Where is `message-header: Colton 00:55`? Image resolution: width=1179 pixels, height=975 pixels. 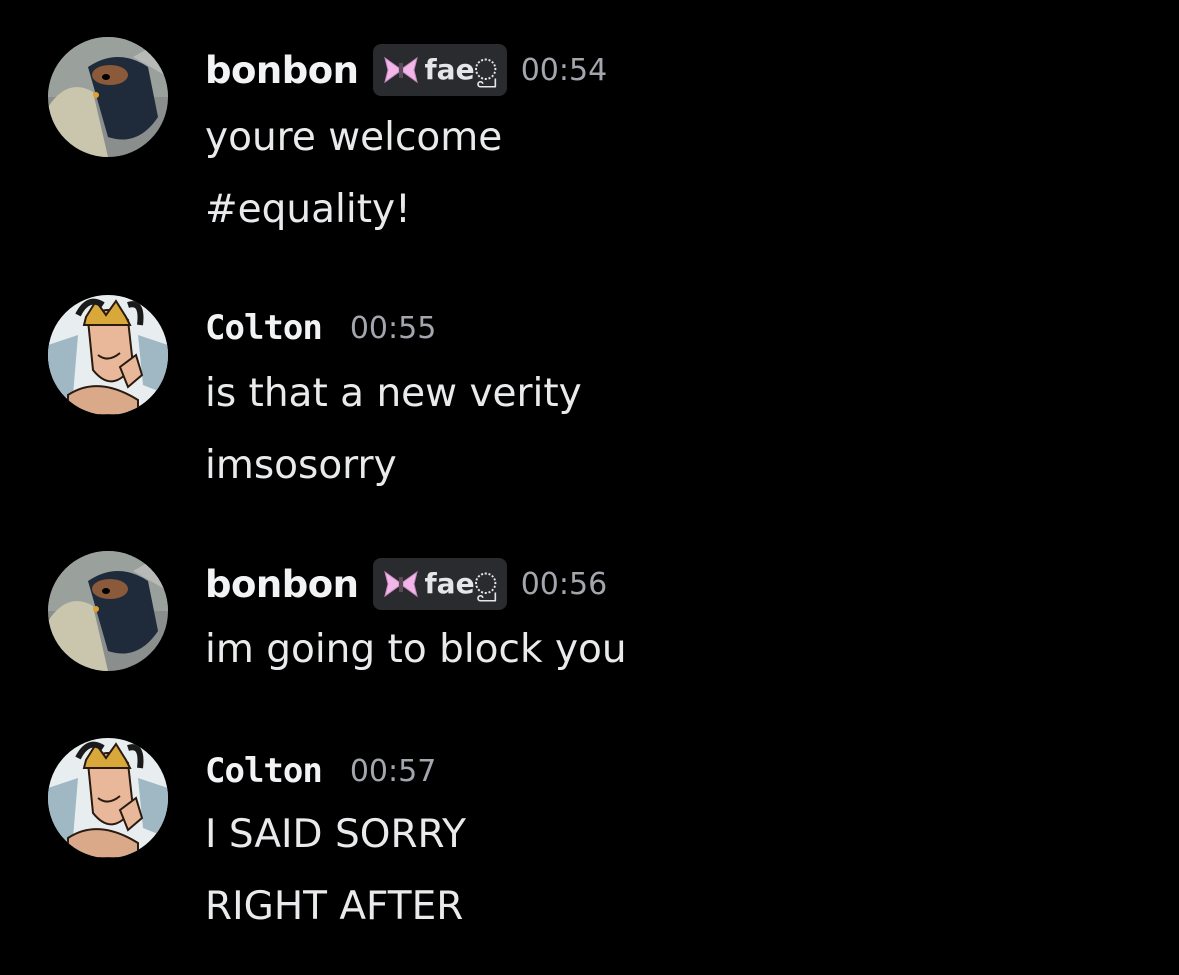
message-header: Colton 00:55 is located at coordinates (320, 328).